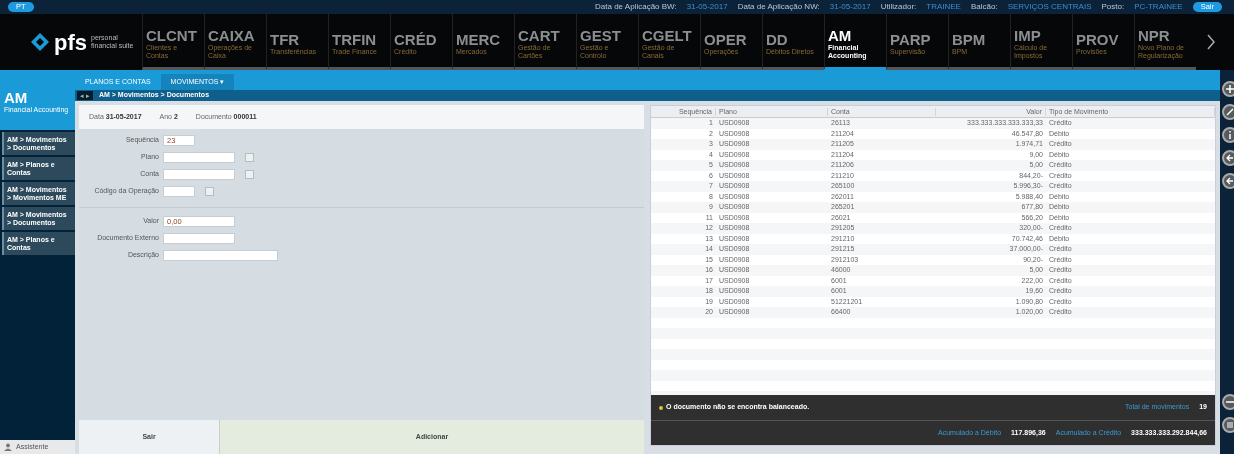 This screenshot has height=454, width=1234. I want to click on chevron-icon, so click(1211, 42).